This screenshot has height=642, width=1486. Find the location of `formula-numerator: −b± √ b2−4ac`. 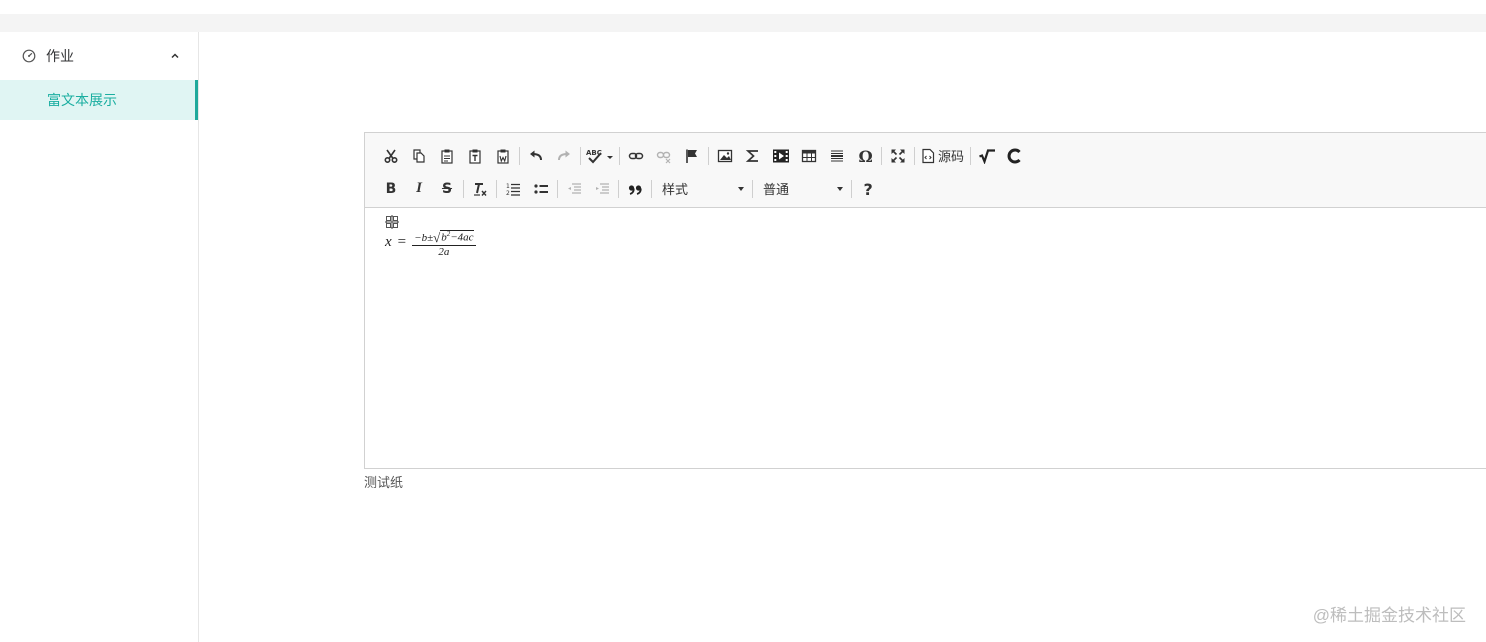

formula-numerator: −b± √ b2−4ac is located at coordinates (443, 236).